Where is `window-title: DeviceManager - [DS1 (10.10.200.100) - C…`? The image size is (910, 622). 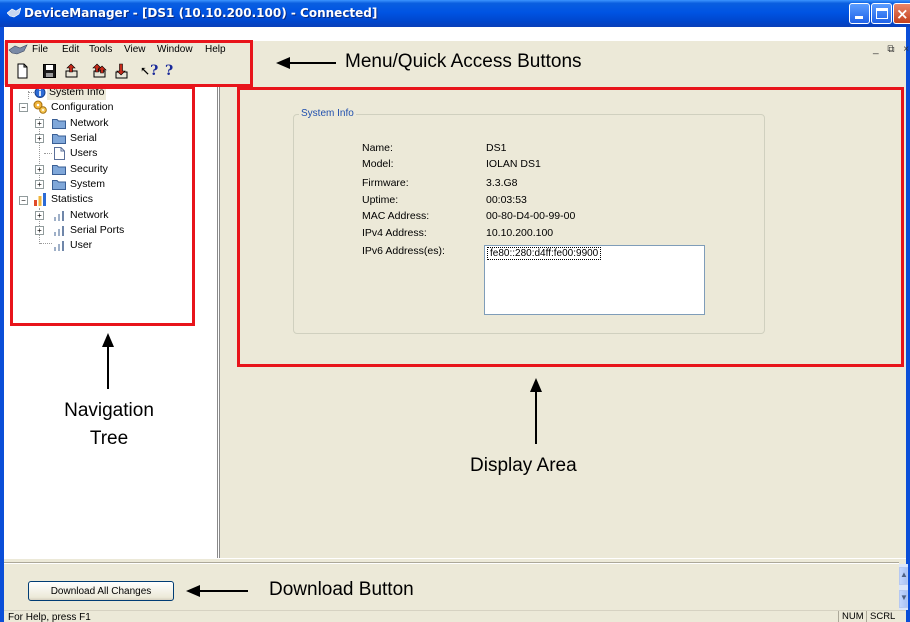
window-title: DeviceManager - [DS1 (10.10.200.100) - C… is located at coordinates (201, 13).